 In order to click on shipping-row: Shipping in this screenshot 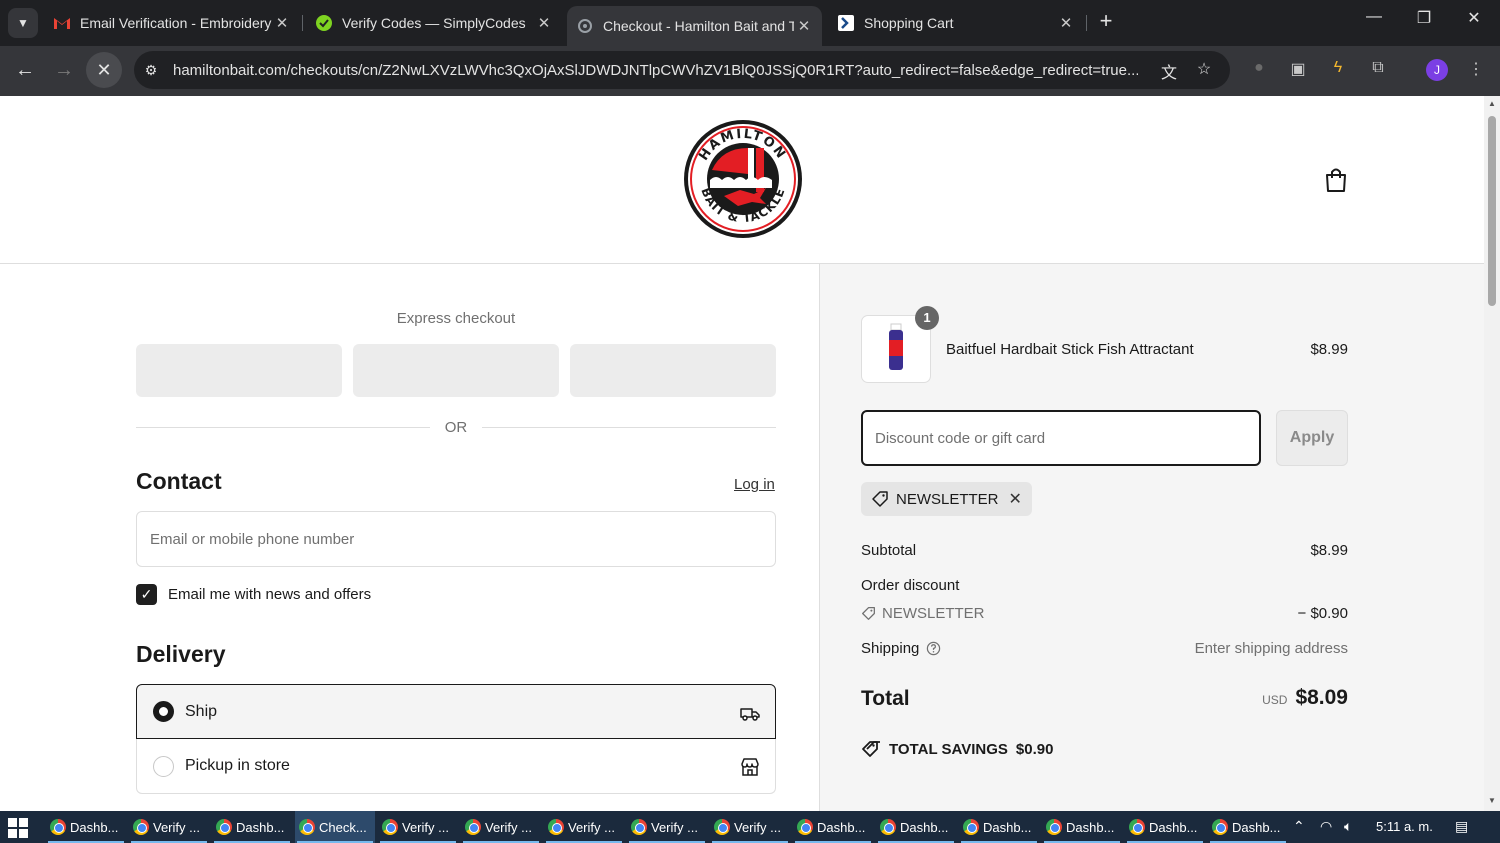, I will do `click(901, 648)`.